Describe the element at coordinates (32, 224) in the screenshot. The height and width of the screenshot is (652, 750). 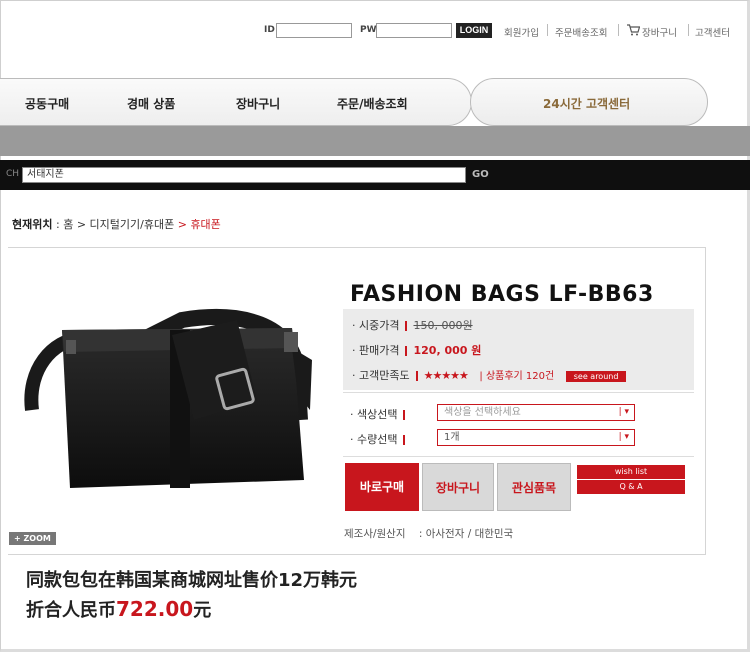
I see `breadcrumb-label: 현재위치` at that location.